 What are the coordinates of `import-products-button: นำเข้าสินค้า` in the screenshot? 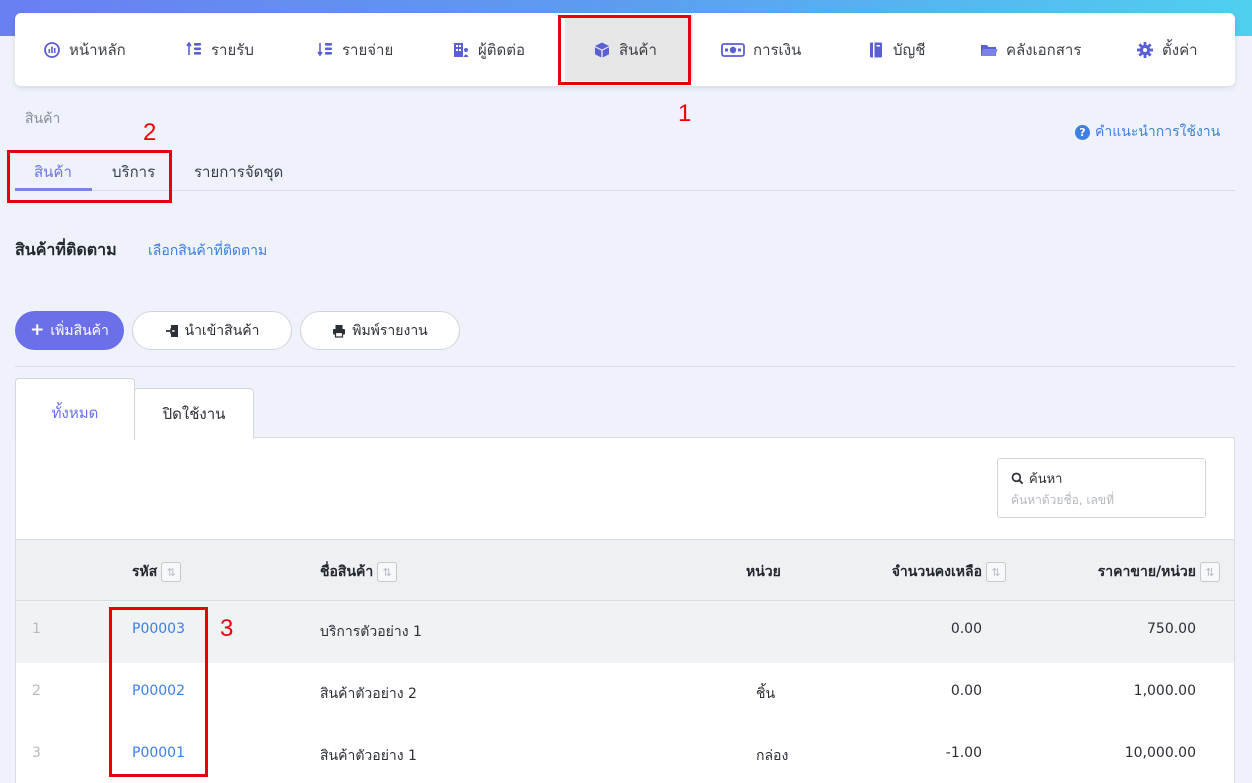 It's located at (212, 330).